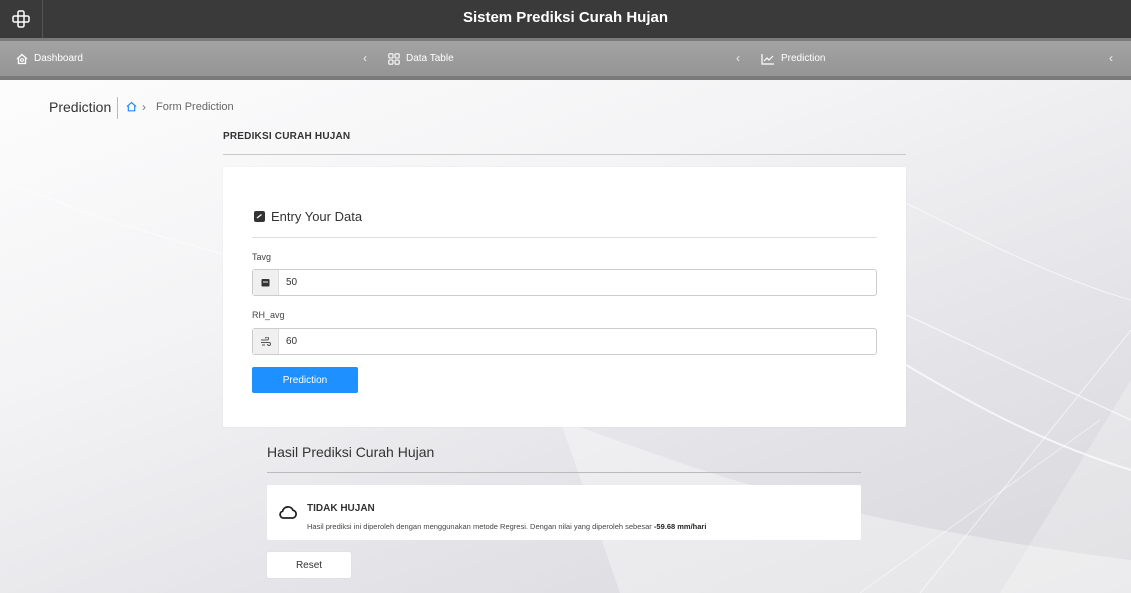 The image size is (1131, 593). I want to click on line-chart-icon, so click(767, 59).